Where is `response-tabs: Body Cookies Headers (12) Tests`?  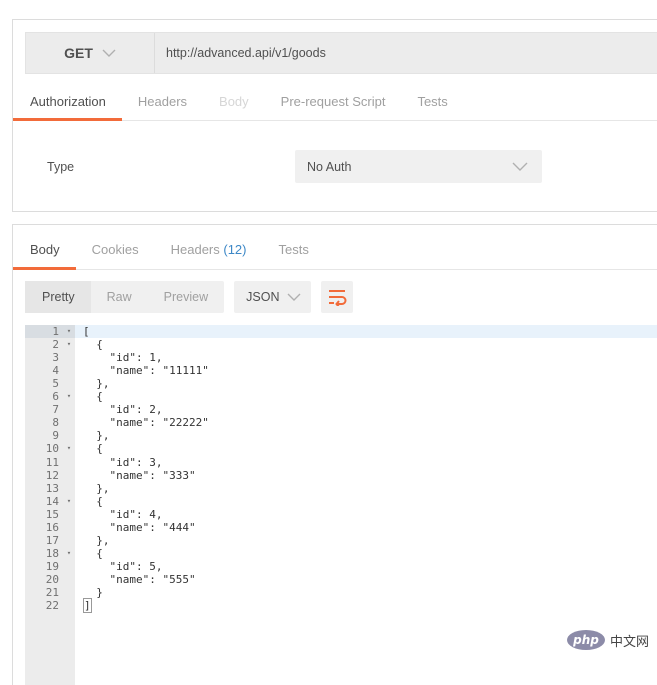 response-tabs: Body Cookies Headers (12) Tests is located at coordinates (335, 250).